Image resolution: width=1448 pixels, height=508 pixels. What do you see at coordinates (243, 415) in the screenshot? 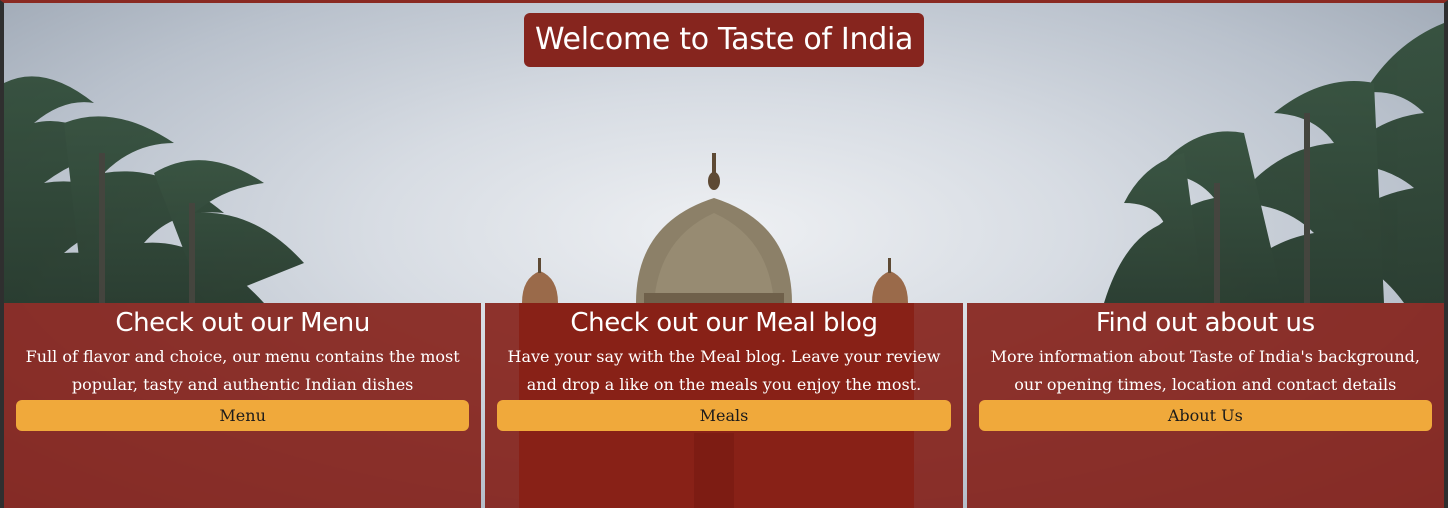
I see `menu-button: Menu` at bounding box center [243, 415].